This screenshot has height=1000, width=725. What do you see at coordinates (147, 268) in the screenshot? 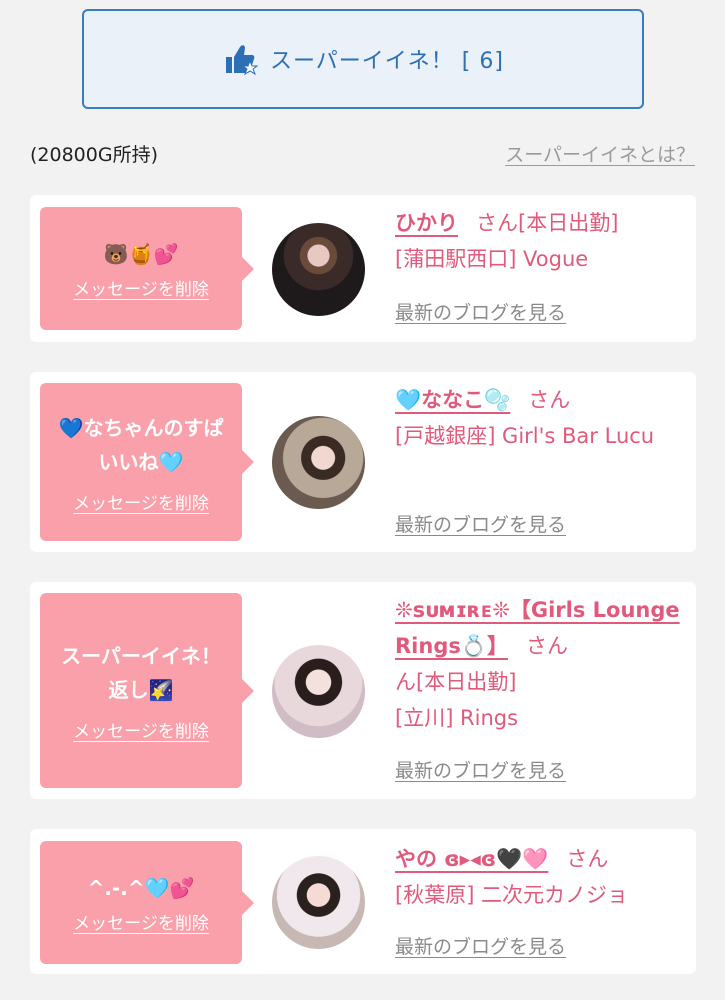
I see `message-bubble: 🐻🍯💕 メッセージを削除` at bounding box center [147, 268].